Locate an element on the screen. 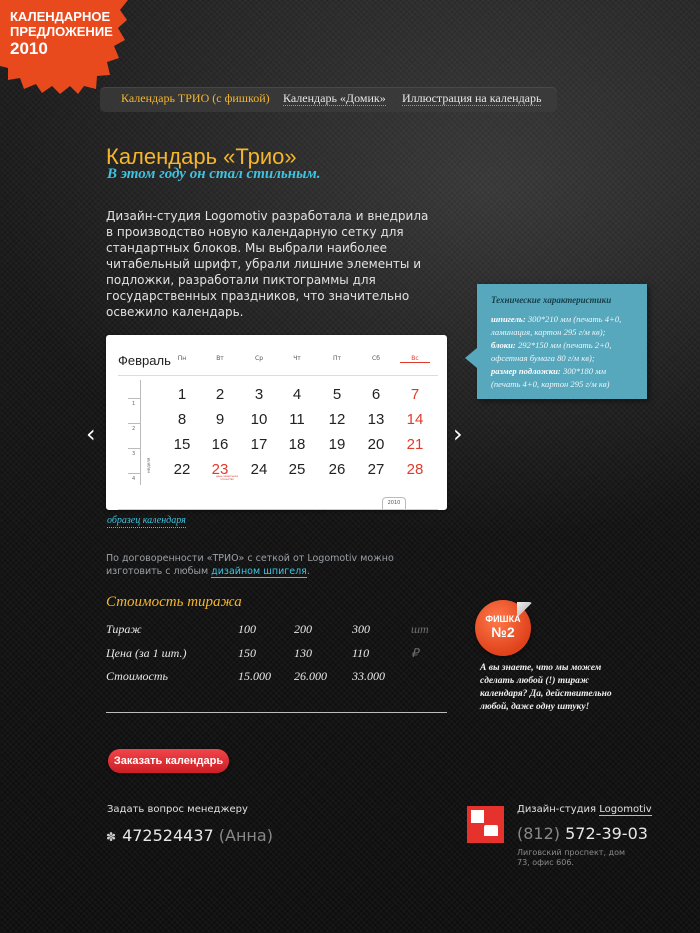 This screenshot has width=700, height=933. weekday-label: Сб is located at coordinates (376, 358).